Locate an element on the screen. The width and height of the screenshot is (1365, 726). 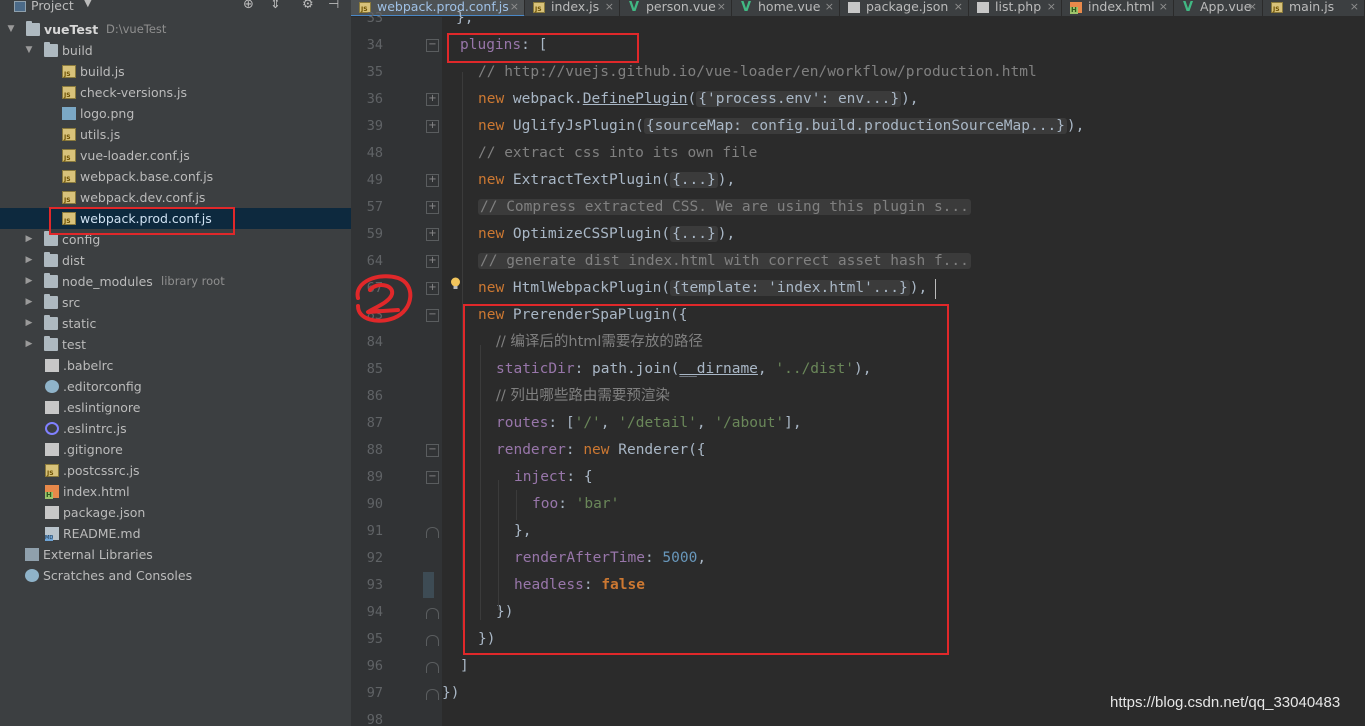
tree-item-eslintrc-js: .eslintrc.js is located at coordinates (175, 428).